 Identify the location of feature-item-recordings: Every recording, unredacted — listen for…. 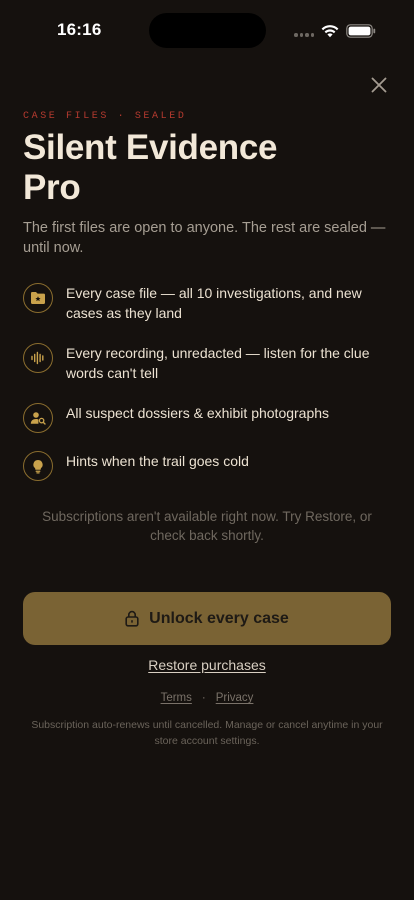
(207, 363).